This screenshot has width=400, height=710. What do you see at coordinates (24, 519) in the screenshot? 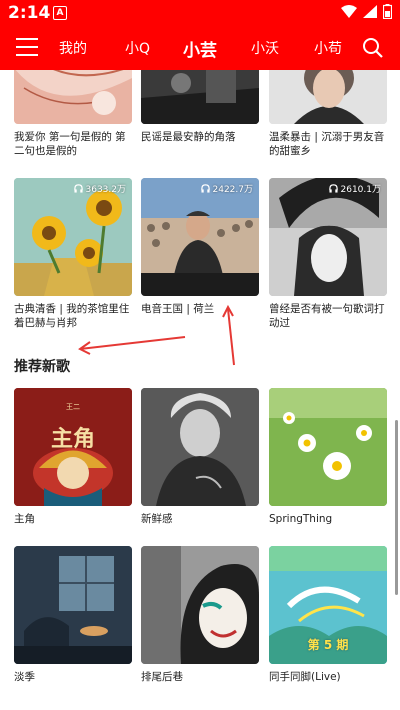
I see `song-caption: 主角` at bounding box center [24, 519].